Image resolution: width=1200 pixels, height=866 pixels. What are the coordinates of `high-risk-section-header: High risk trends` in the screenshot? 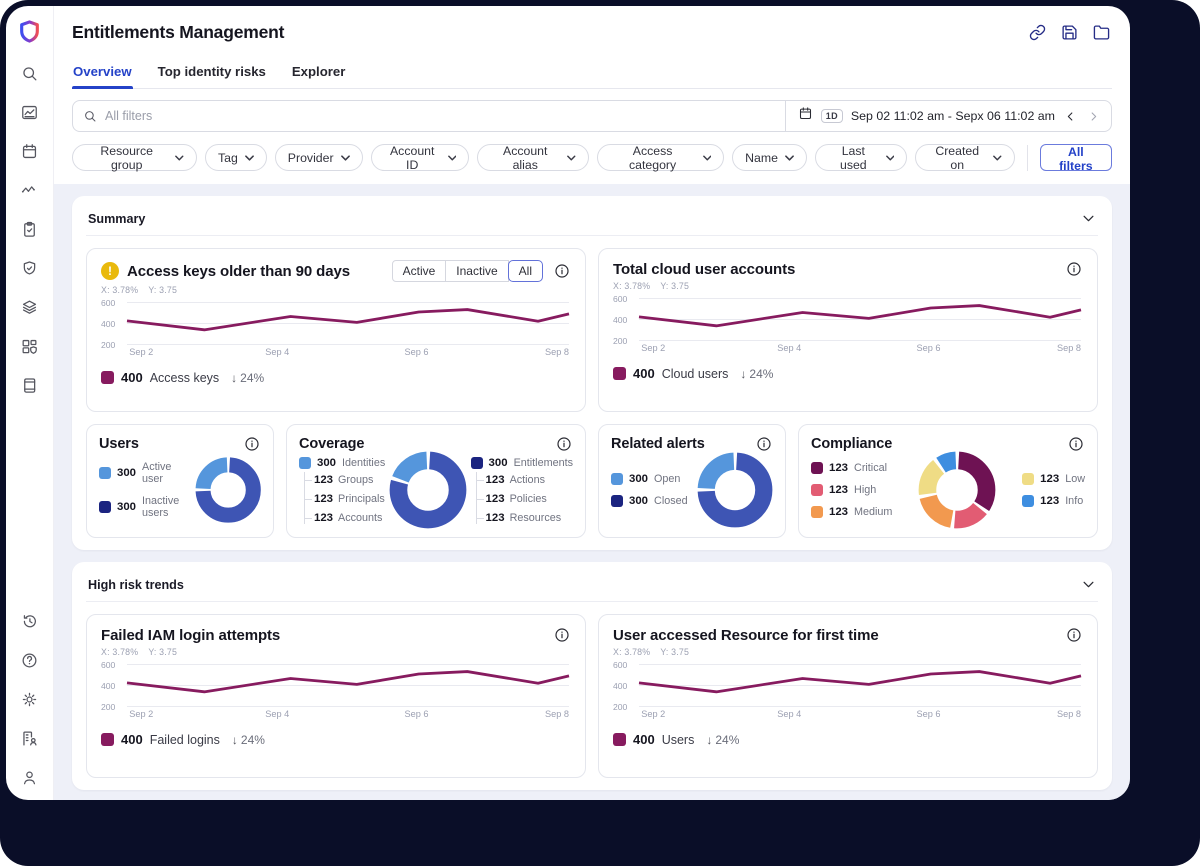 It's located at (592, 586).